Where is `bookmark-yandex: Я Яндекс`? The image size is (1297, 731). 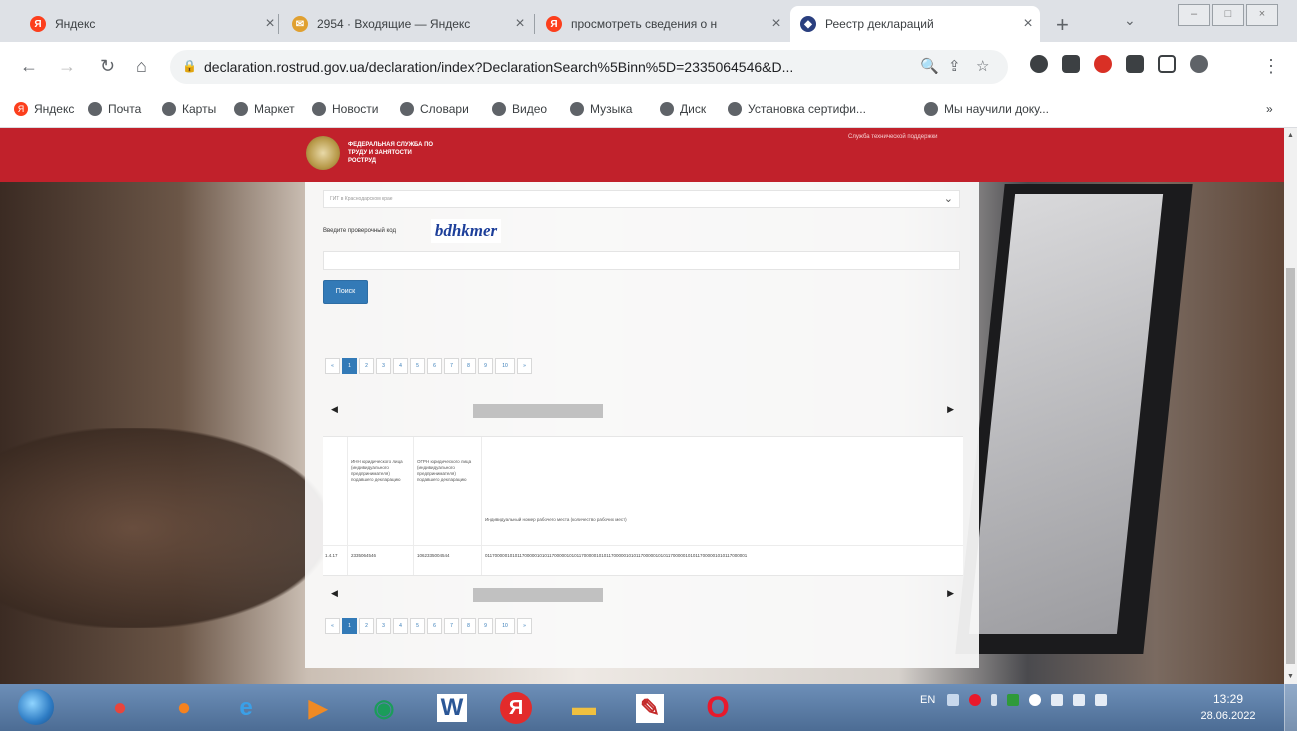 bookmark-yandex: Я Яндекс is located at coordinates (44, 109).